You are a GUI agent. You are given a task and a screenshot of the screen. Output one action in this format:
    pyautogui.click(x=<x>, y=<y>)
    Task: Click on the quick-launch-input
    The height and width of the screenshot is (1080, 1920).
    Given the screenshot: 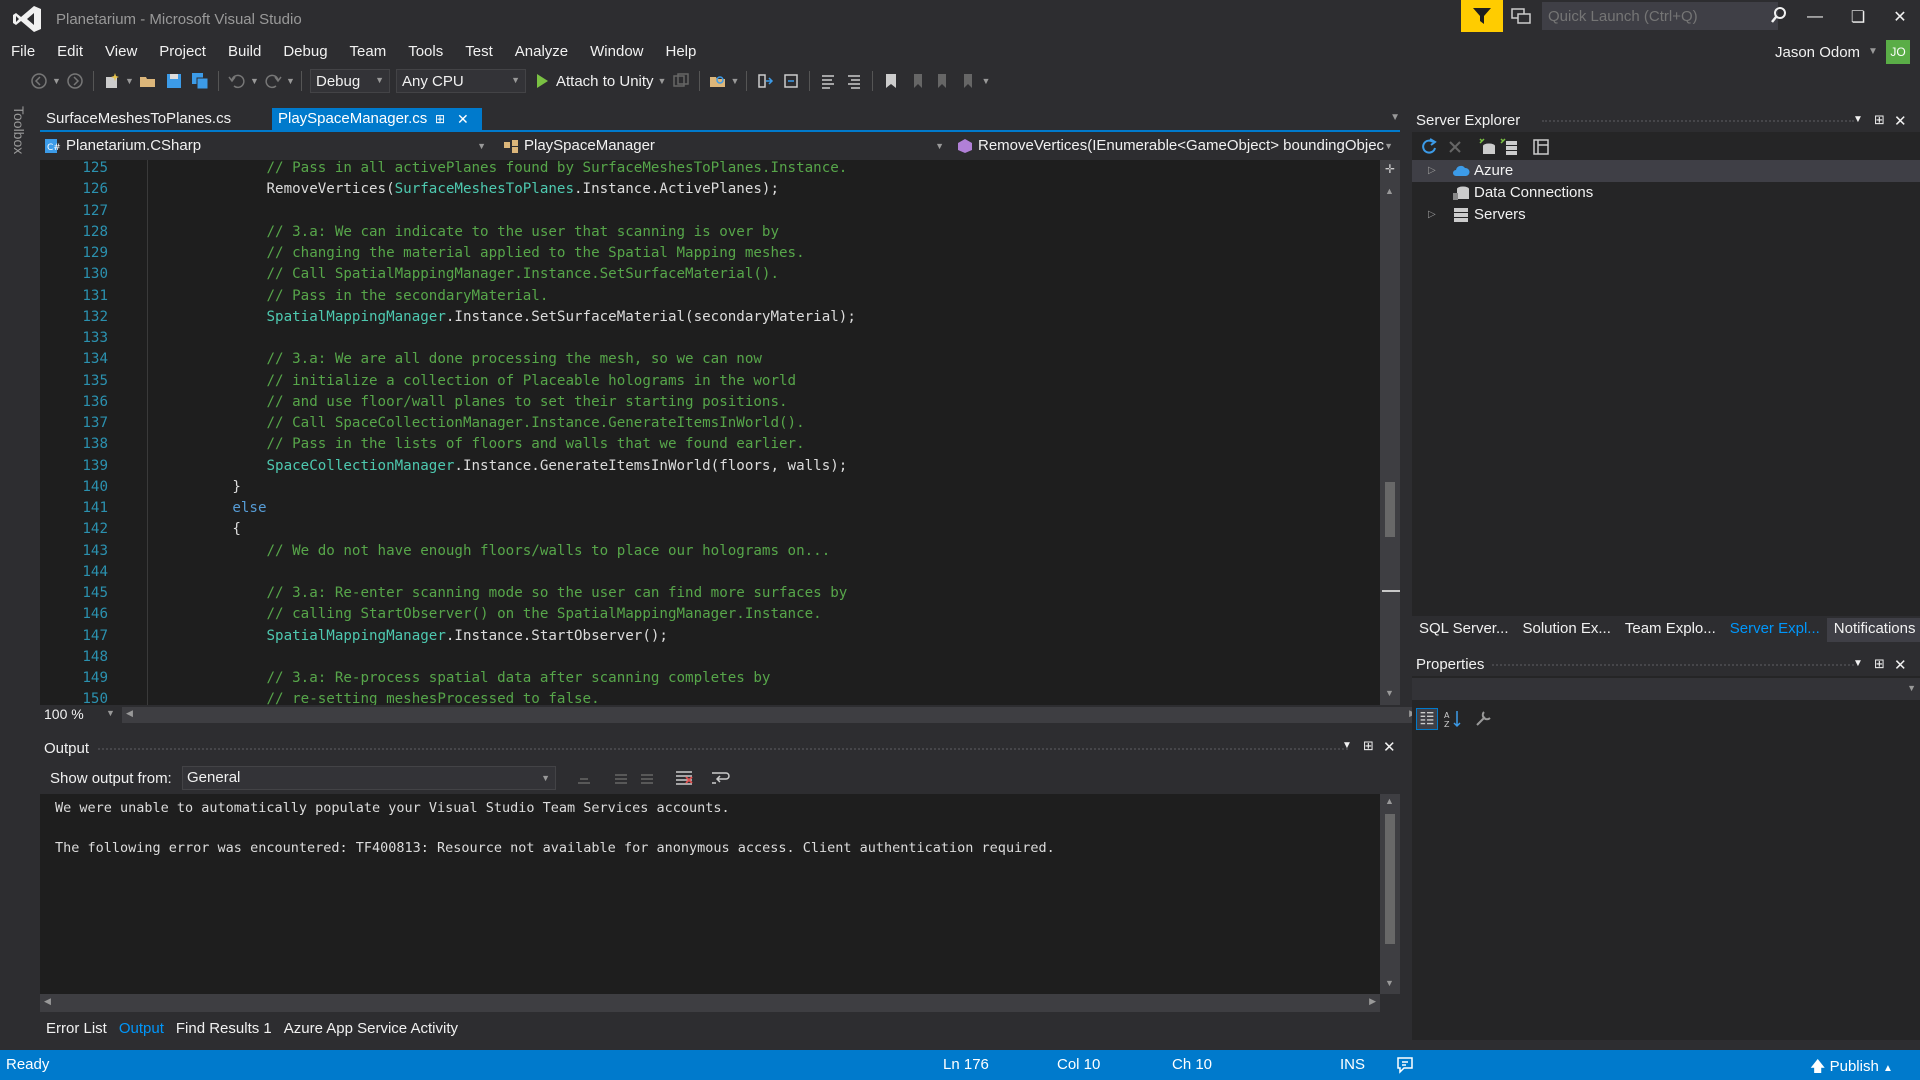 What is the action you would take?
    pyautogui.click(x=1660, y=16)
    